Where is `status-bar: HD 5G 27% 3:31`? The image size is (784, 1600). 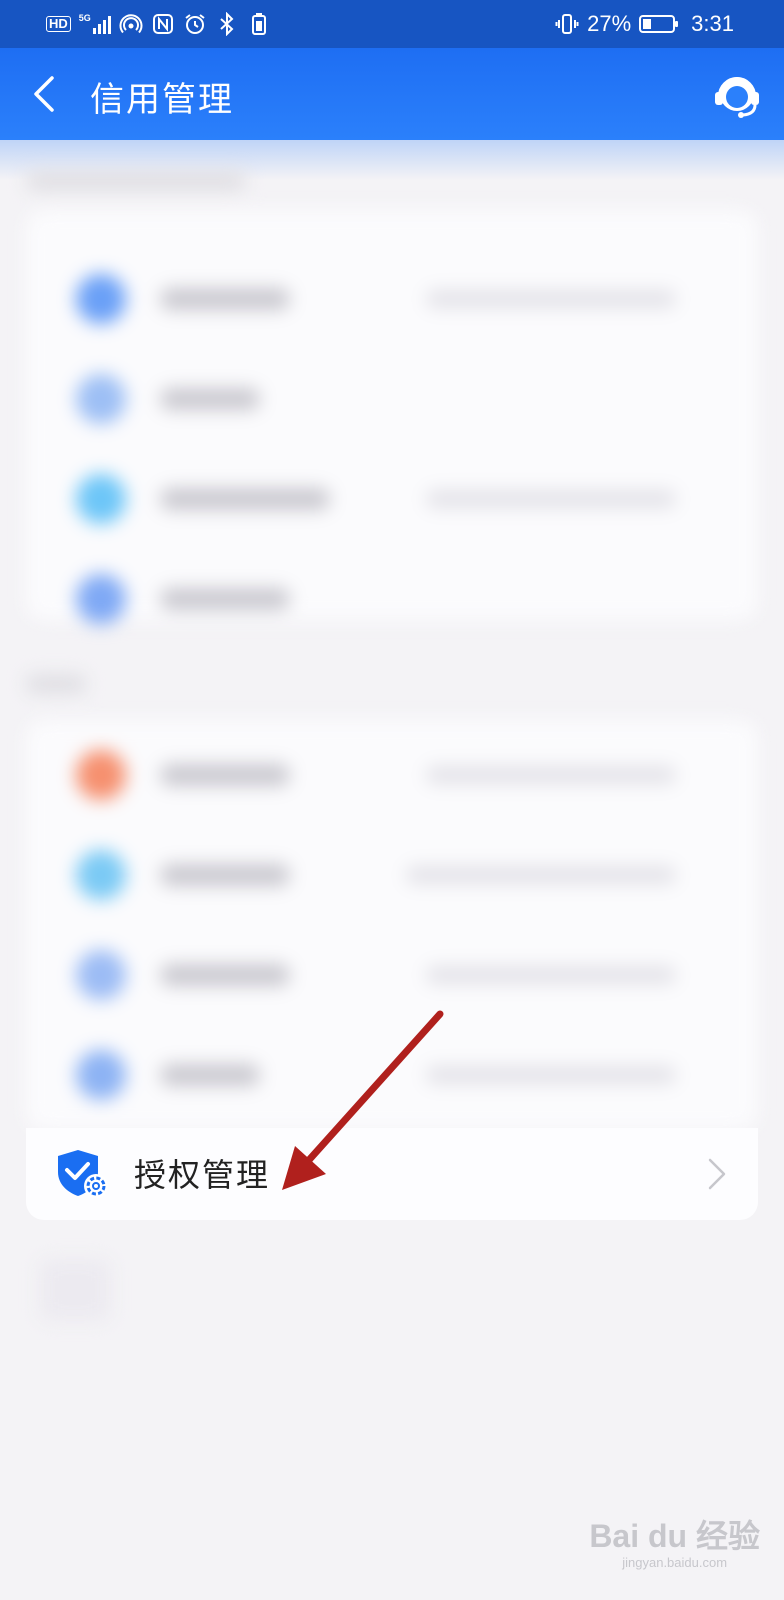 status-bar: HD 5G 27% 3:31 is located at coordinates (392, 24).